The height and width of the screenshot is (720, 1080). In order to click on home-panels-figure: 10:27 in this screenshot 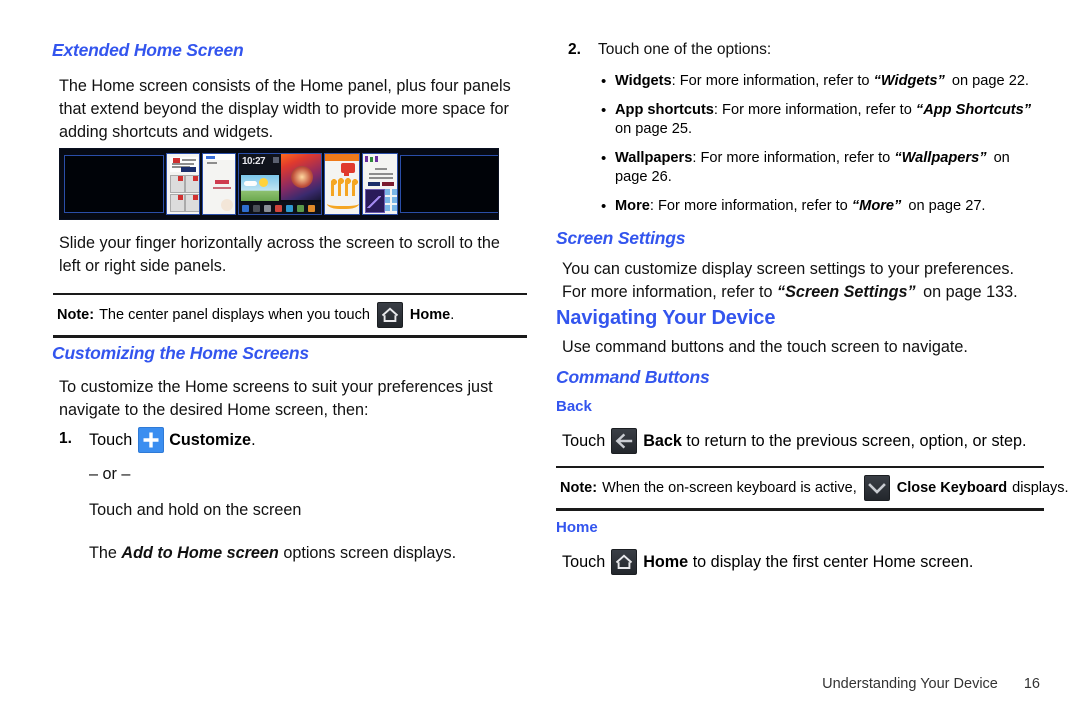, I will do `click(279, 184)`.